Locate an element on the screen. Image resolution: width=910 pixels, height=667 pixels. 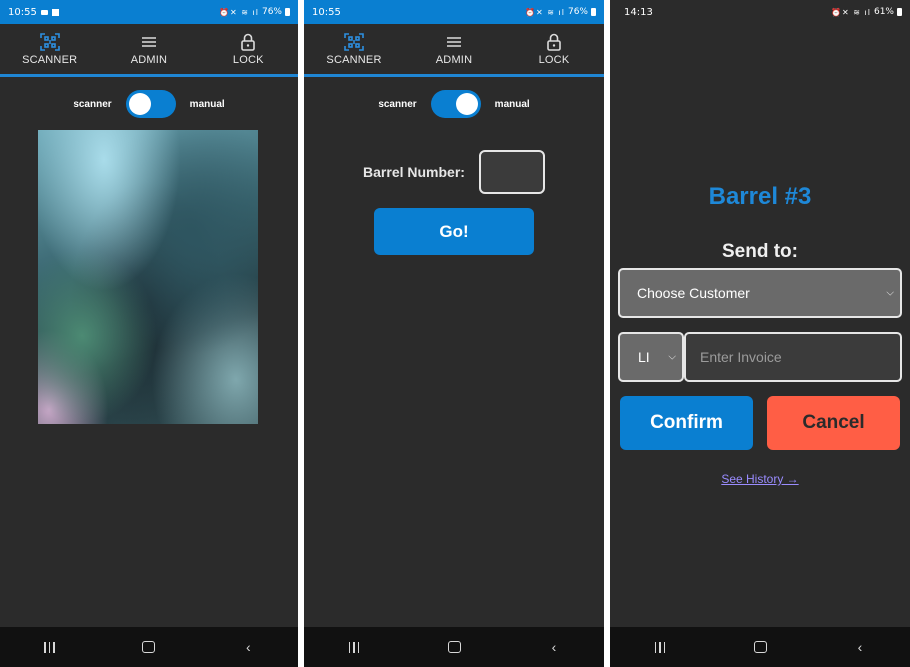
barrel-title: Barrel #3 is located at coordinates (760, 196).